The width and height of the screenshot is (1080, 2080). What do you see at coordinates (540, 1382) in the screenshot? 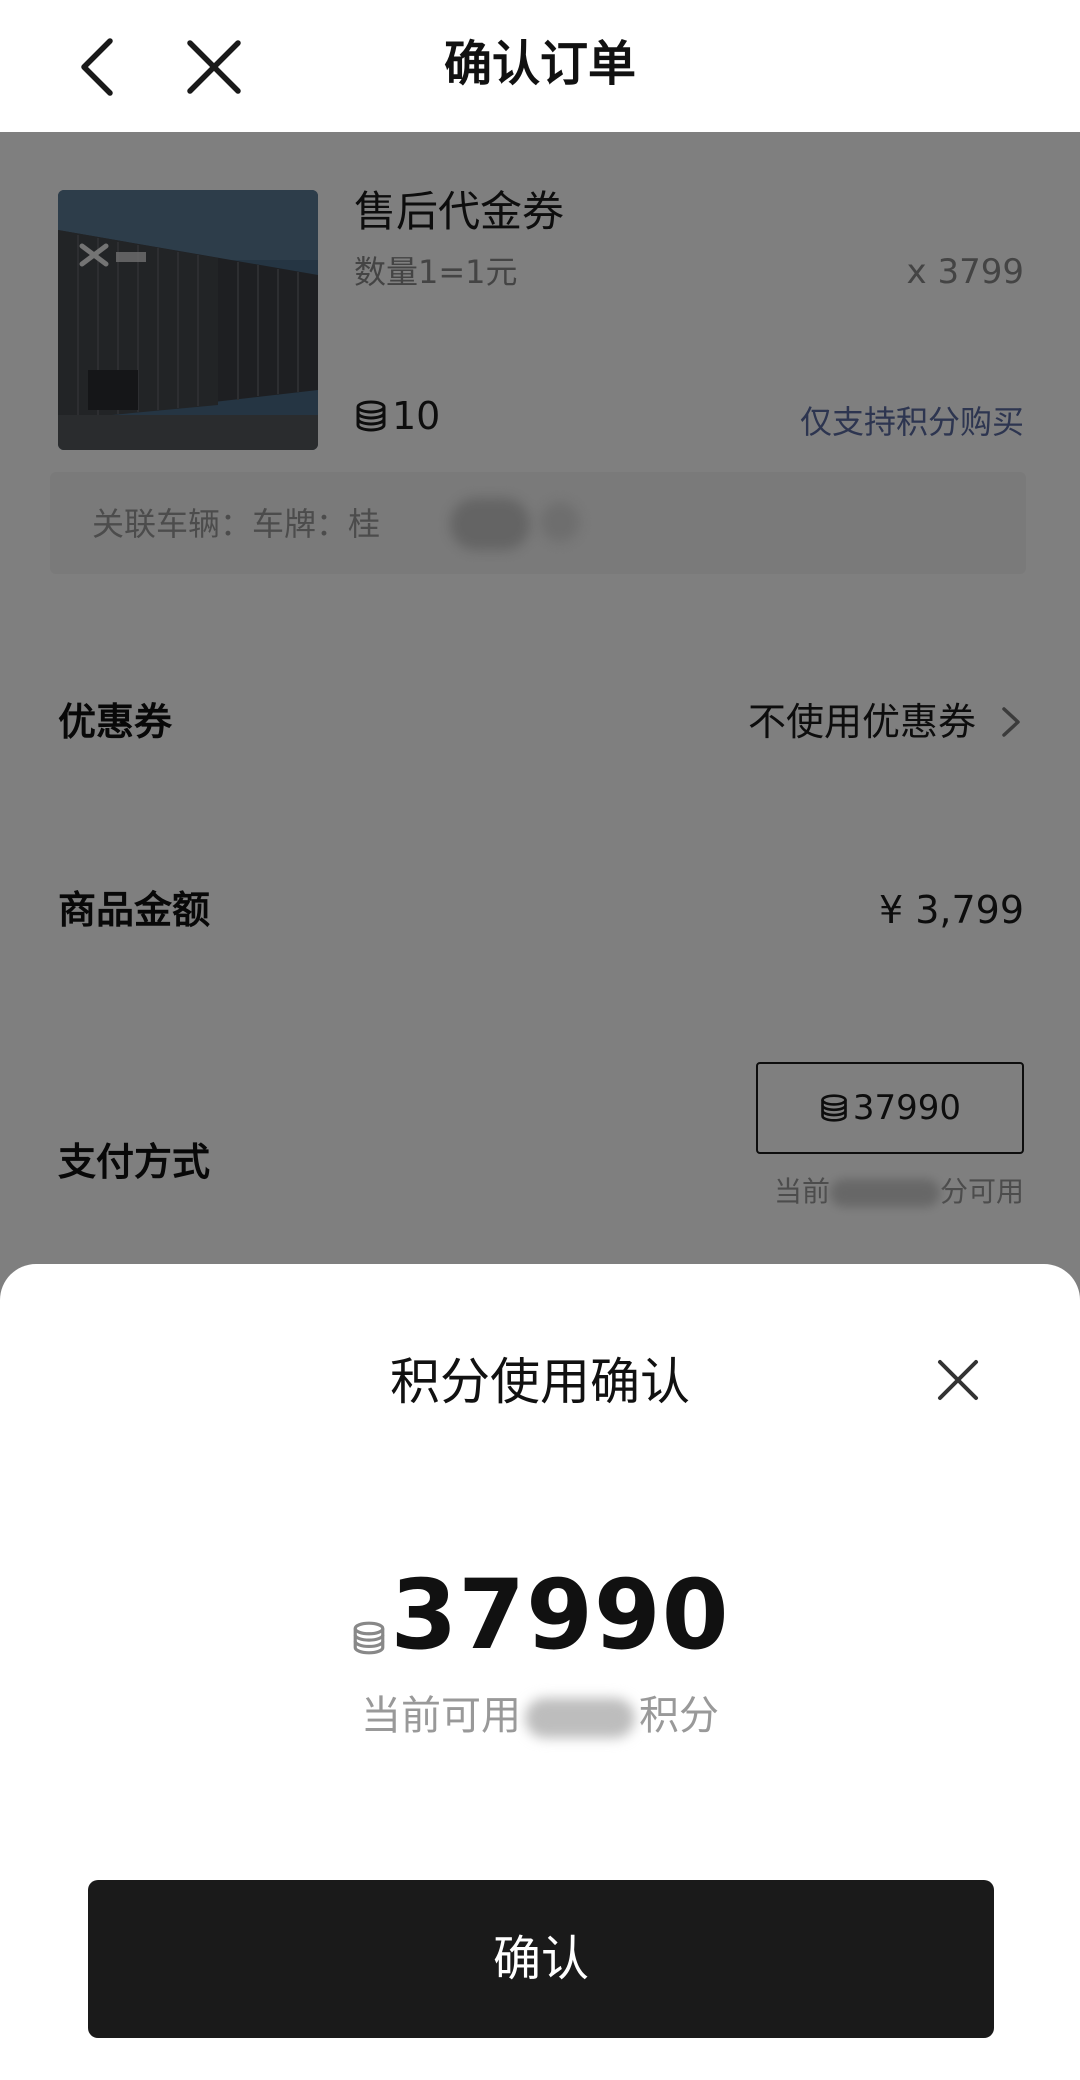
I see `sheet-title: 积分使用确认` at bounding box center [540, 1382].